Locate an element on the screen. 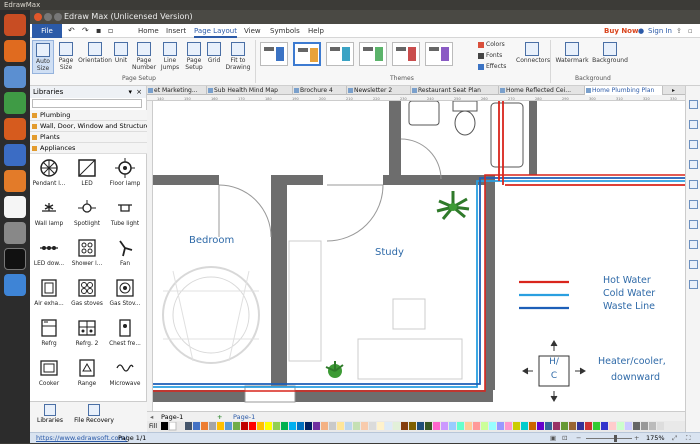 The width and height of the screenshot is (700, 444). tab-overflow-icon: ▸ is located at coordinates (676, 90).